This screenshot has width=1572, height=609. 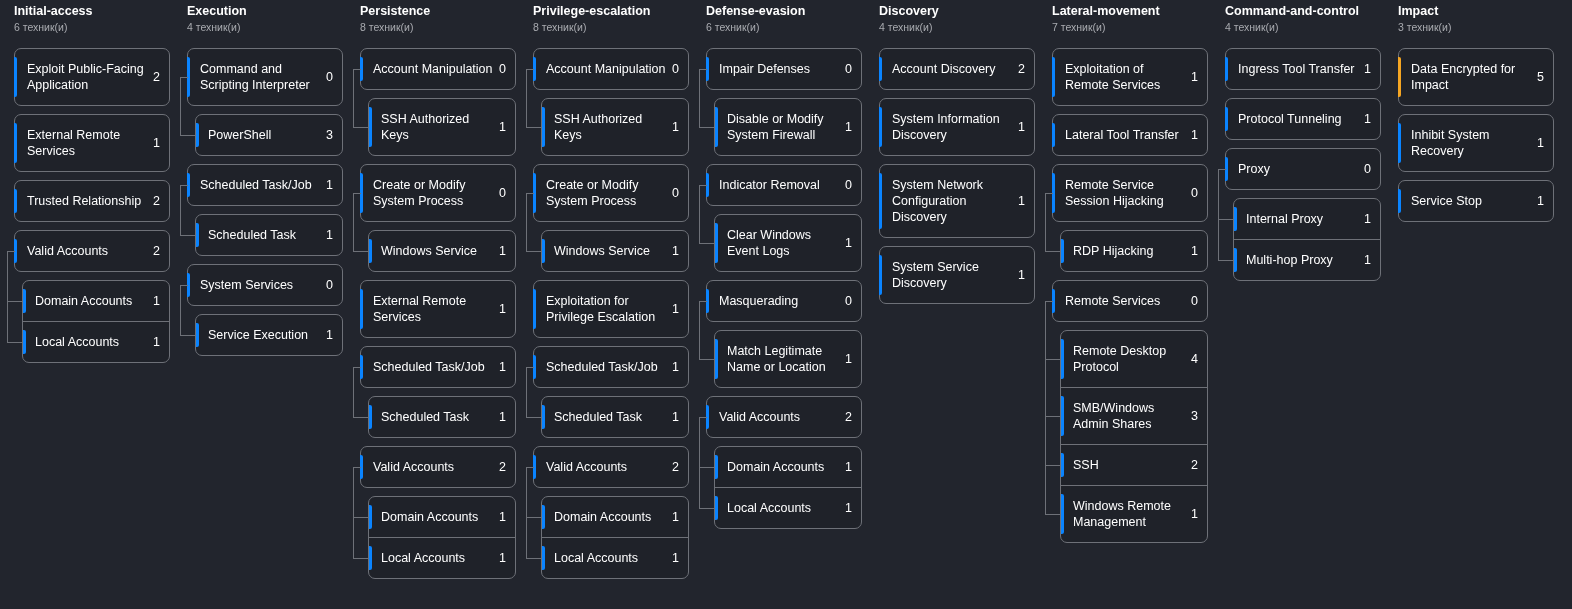 I want to click on technique-card: Account Discovery 2, so click(x=957, y=69).